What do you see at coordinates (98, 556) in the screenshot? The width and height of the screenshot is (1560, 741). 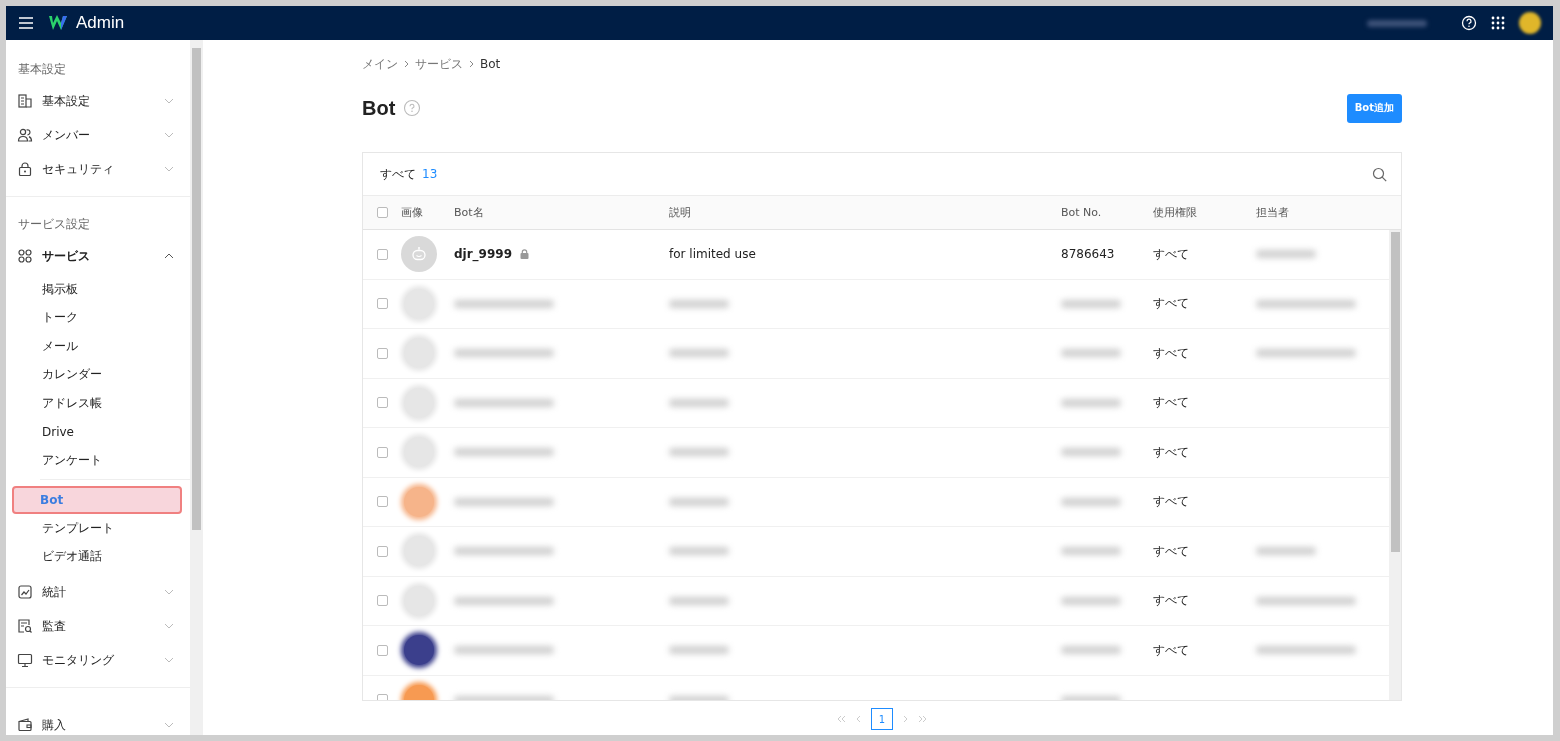 I see `nav-subitem: ビデオ通話` at bounding box center [98, 556].